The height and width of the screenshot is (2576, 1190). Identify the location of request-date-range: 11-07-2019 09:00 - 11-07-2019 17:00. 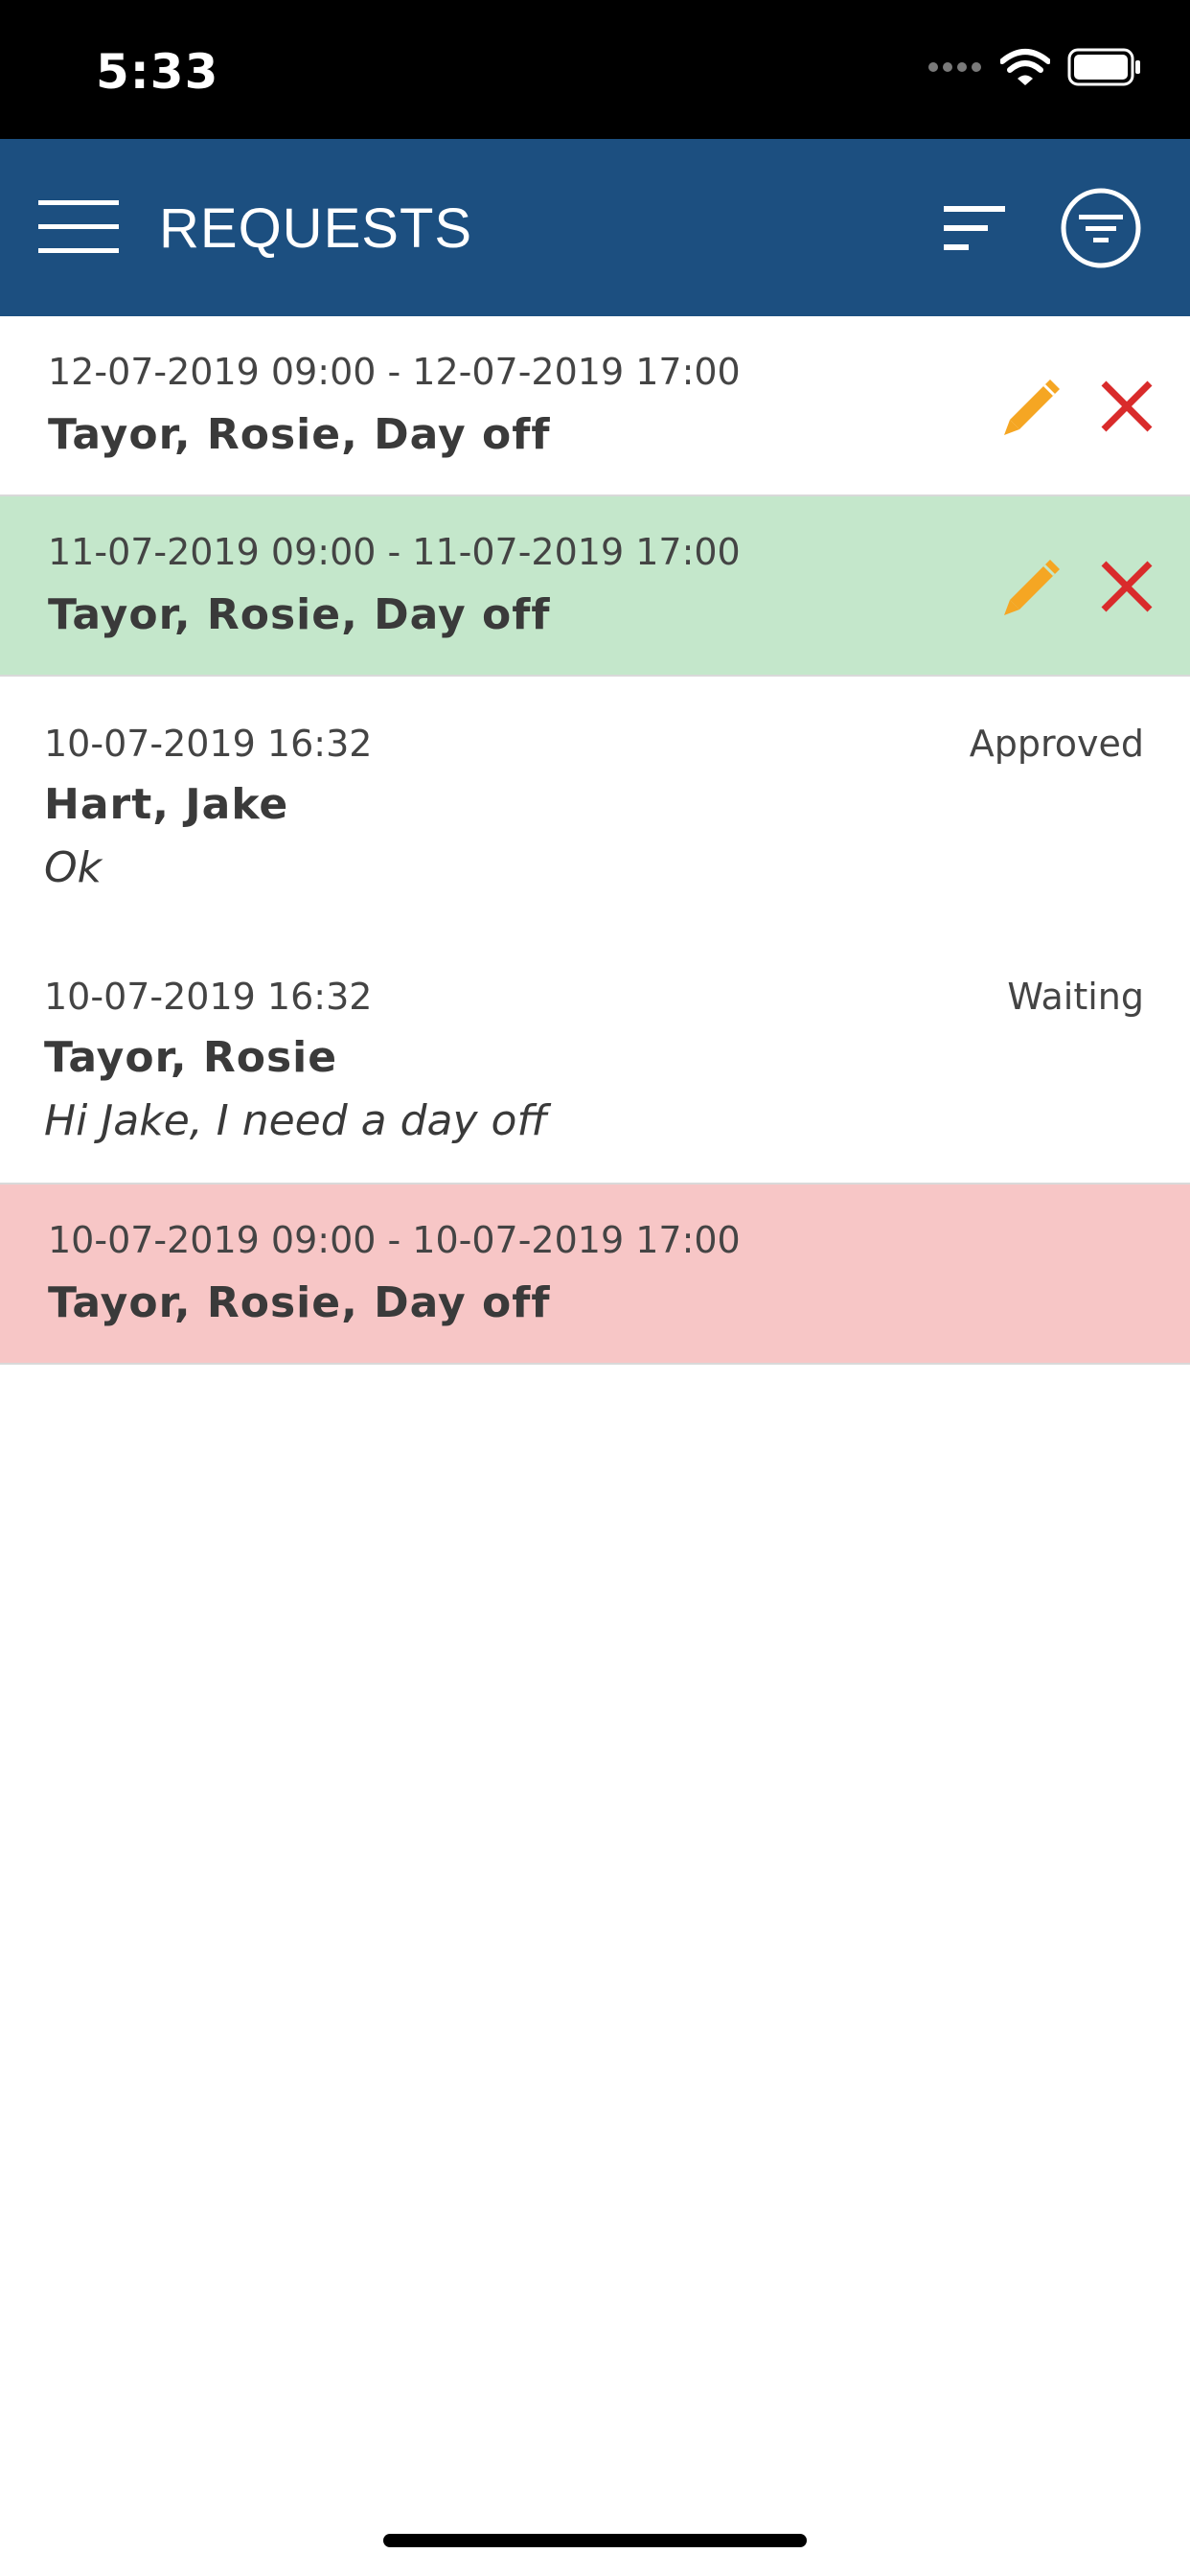
(395, 552).